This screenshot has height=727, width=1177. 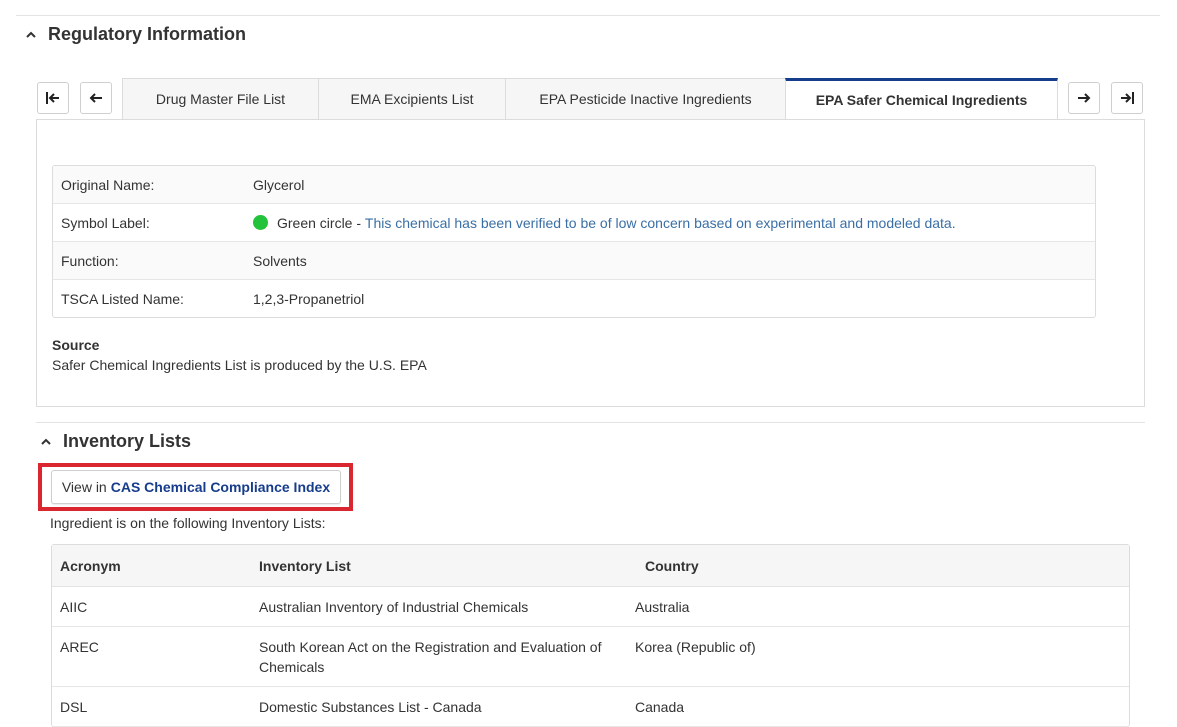 I want to click on view-cas-compliance-button: View in CAS Chemical Compliance Index, so click(x=196, y=487).